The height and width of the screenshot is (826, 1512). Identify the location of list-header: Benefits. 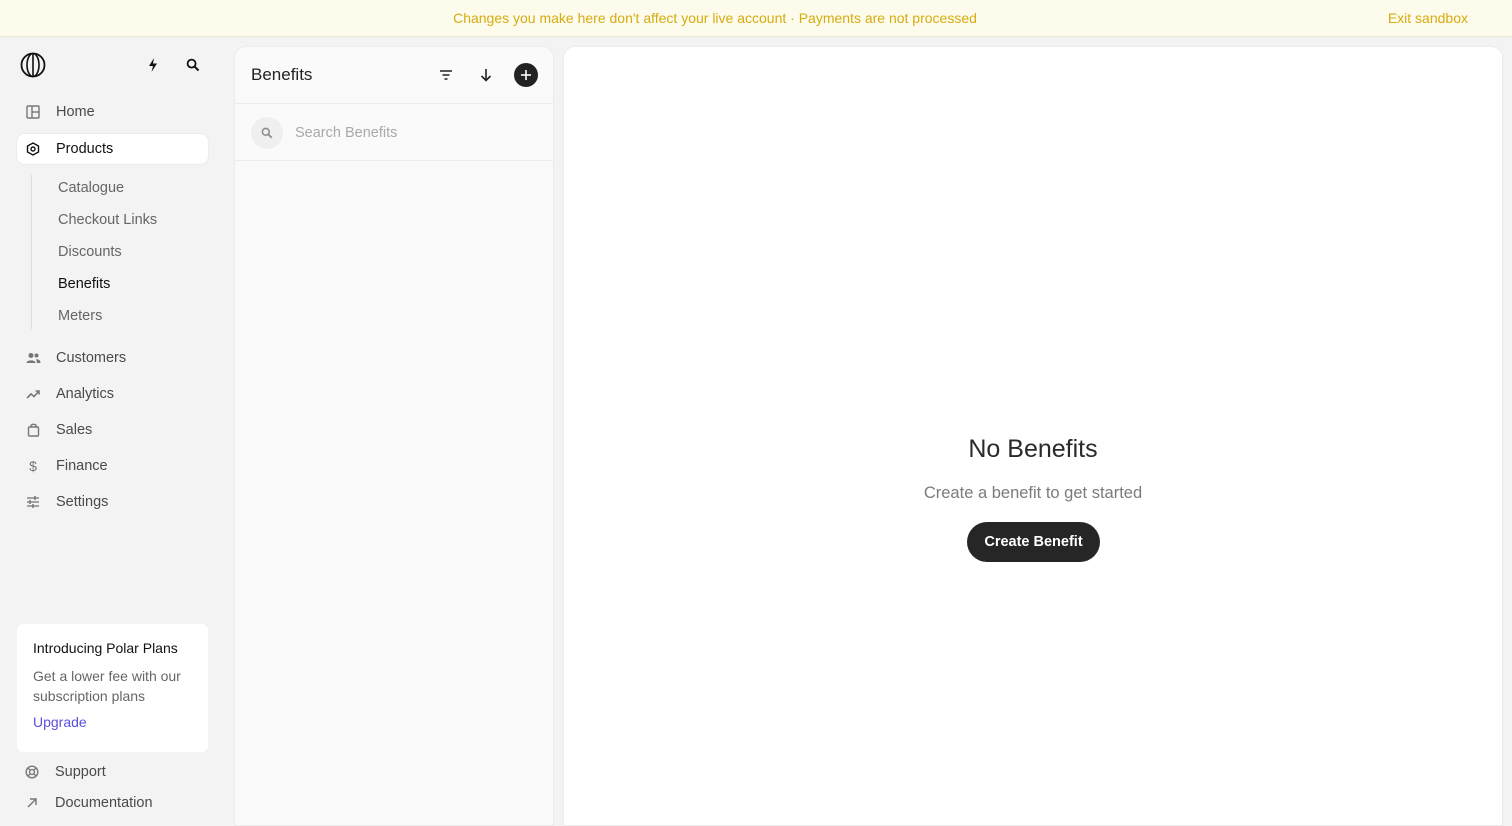
(394, 75).